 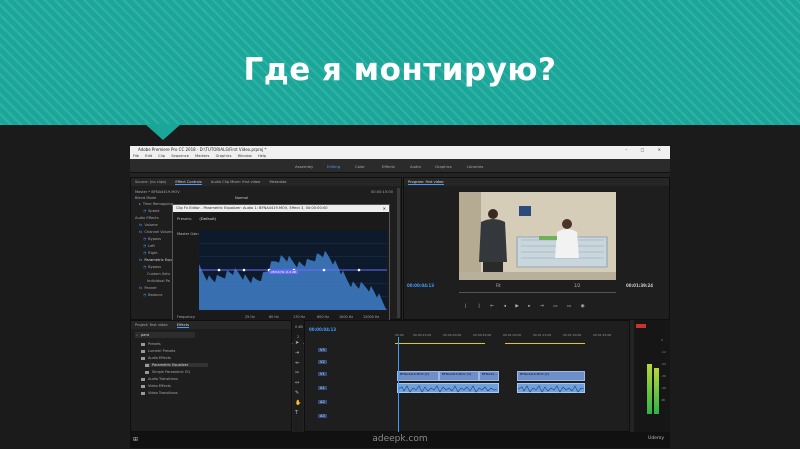 I want to click on effects-item-lumetri-presets: Lumetri Presets, so click(x=158, y=351).